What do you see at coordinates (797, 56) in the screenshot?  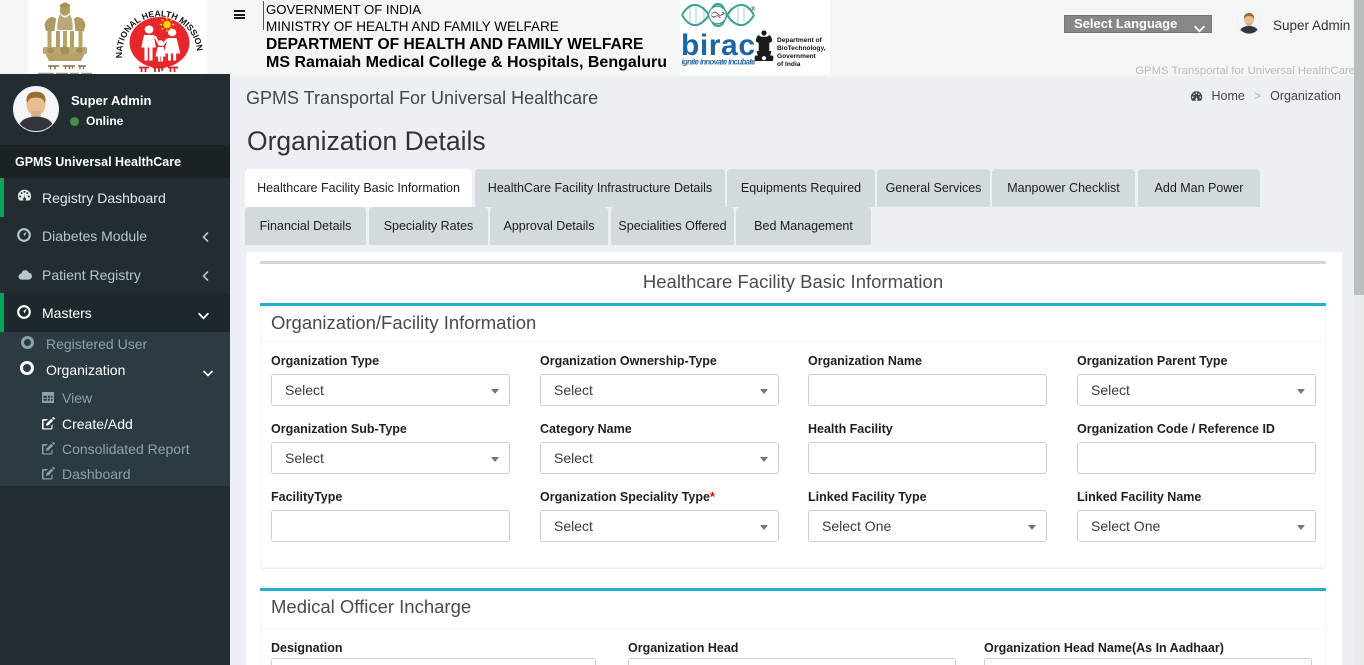 I see `svg-text: Government` at bounding box center [797, 56].